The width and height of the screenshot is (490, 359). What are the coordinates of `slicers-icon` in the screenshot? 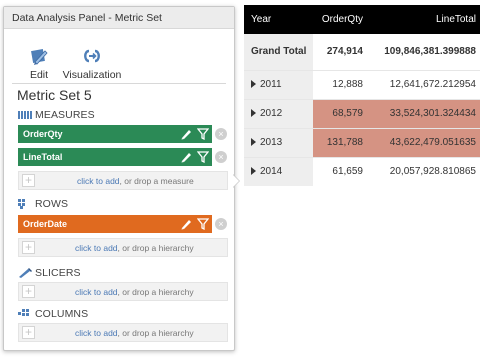 It's located at (25, 273).